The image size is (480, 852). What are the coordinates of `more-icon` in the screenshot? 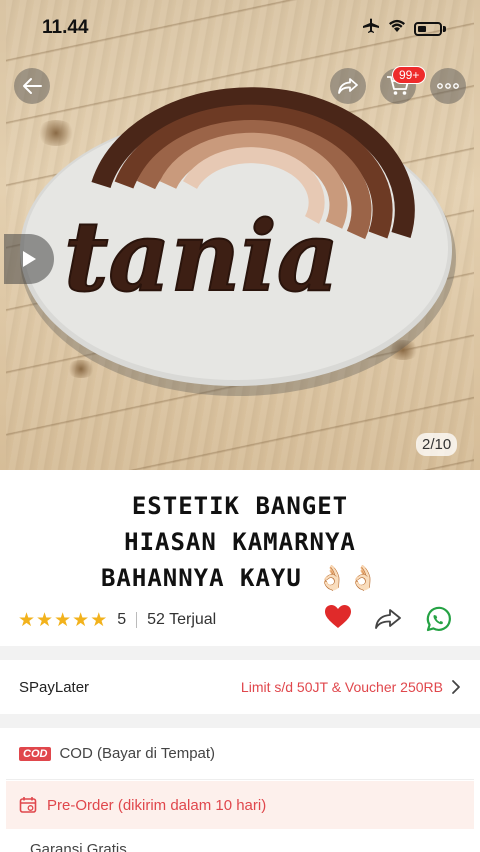 It's located at (448, 86).